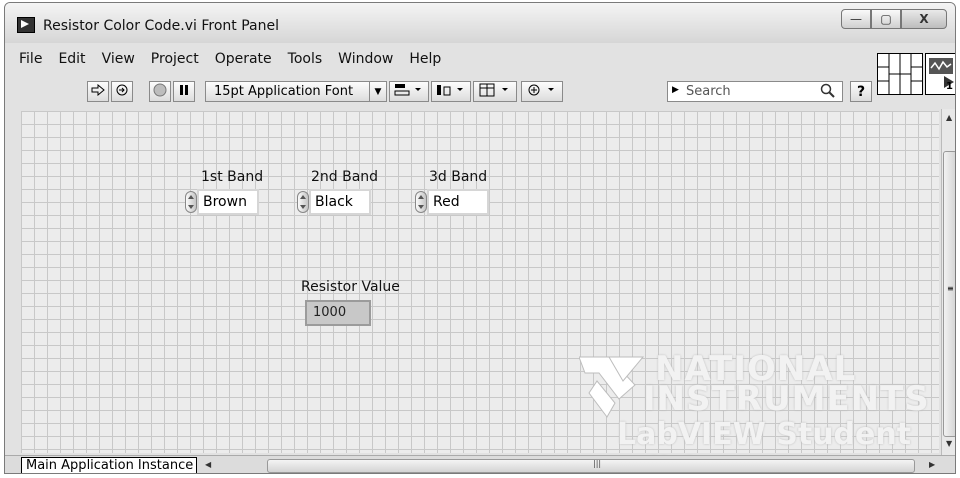  I want to click on resistor-value-indicator: 1000, so click(338, 313).